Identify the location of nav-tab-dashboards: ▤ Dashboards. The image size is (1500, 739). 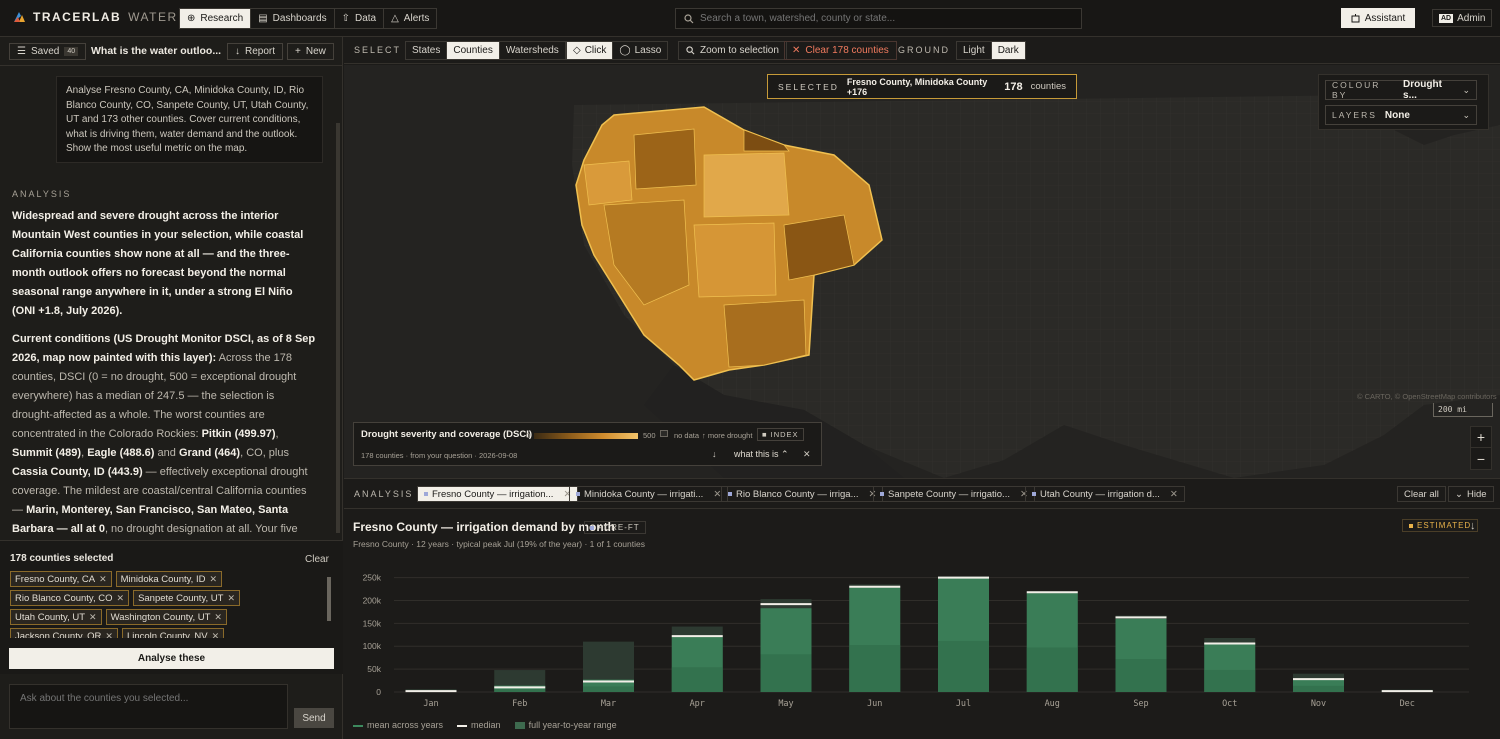
(293, 18).